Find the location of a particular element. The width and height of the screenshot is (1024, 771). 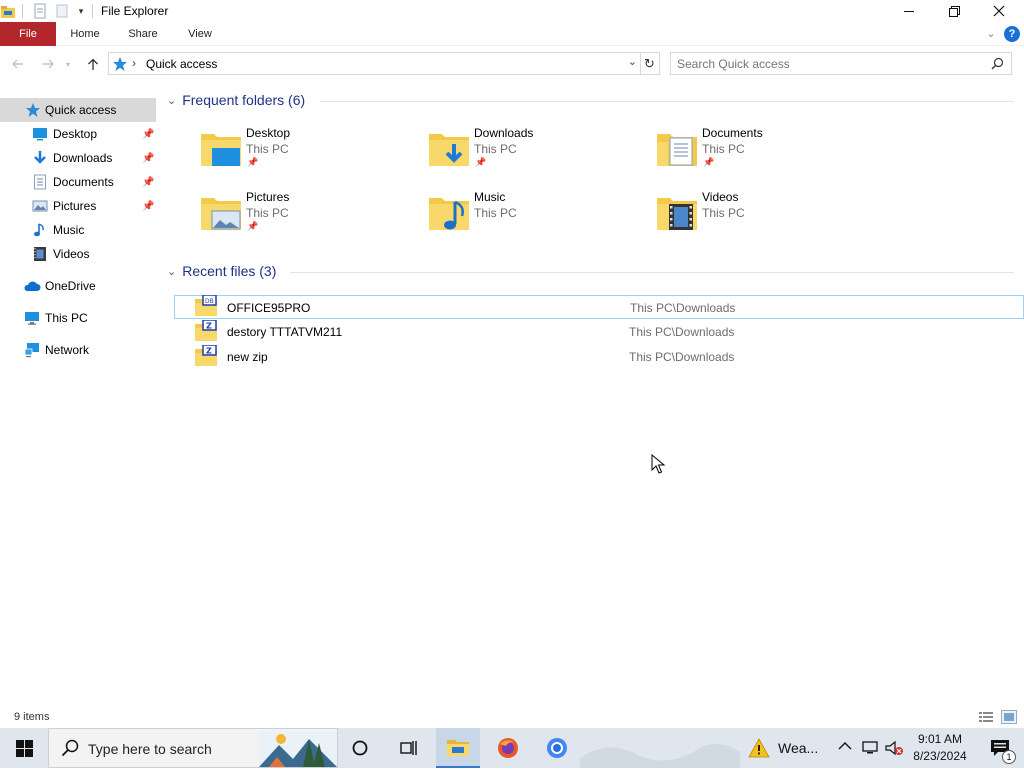

folder-tile-downloads: Downloads This PC 📌 is located at coordinates (538, 152).